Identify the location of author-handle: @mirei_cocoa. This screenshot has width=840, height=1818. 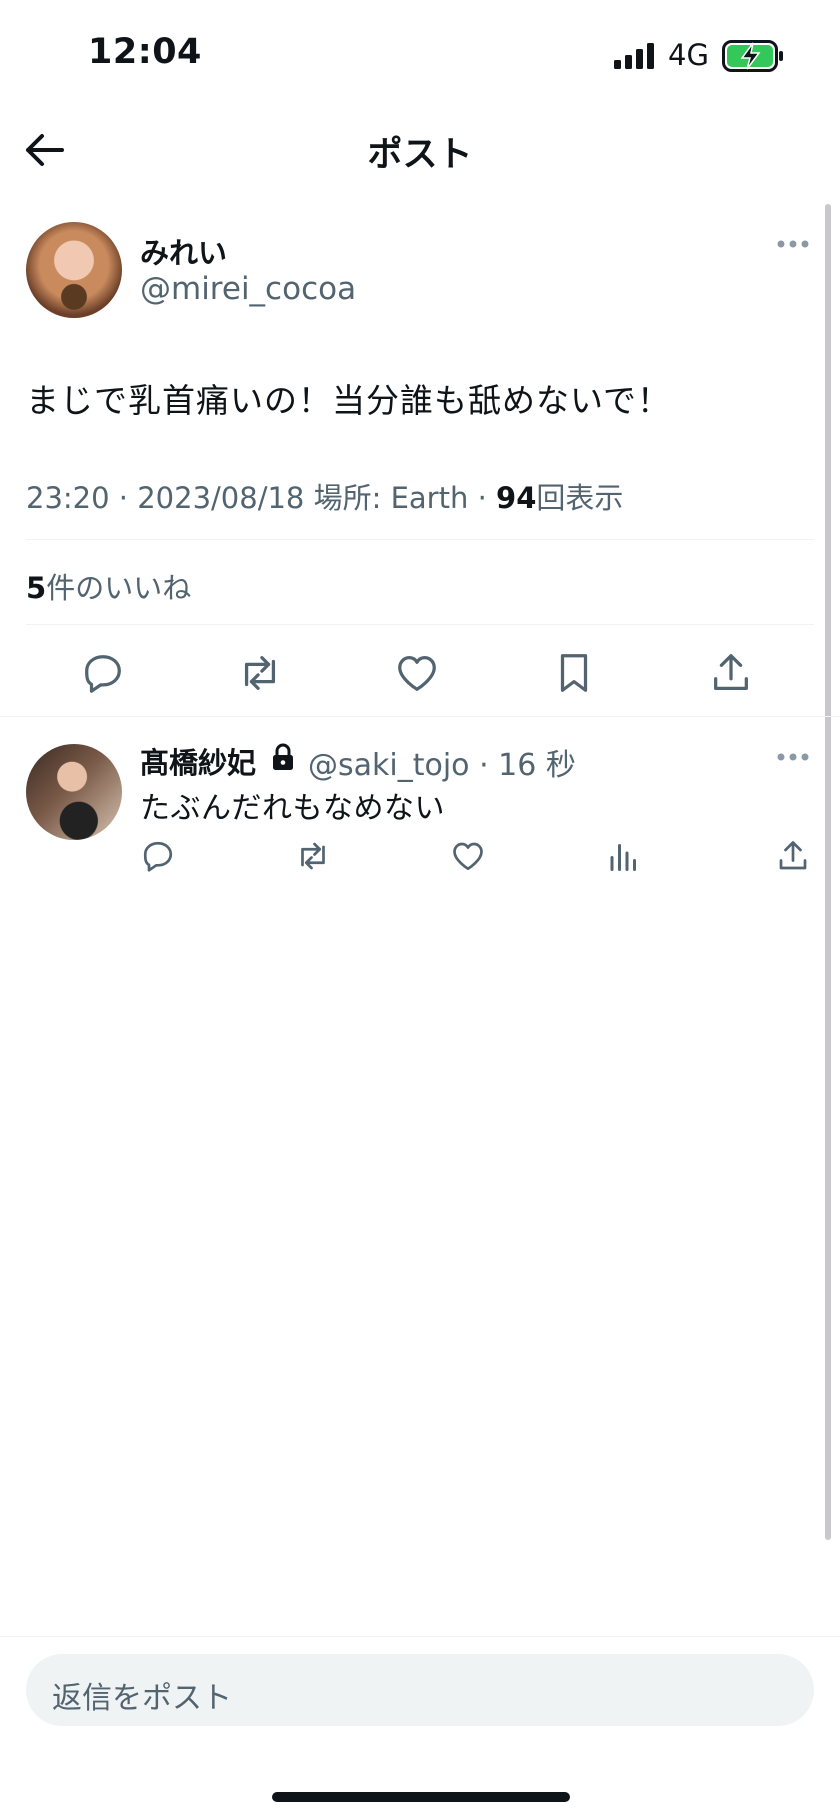
(248, 289).